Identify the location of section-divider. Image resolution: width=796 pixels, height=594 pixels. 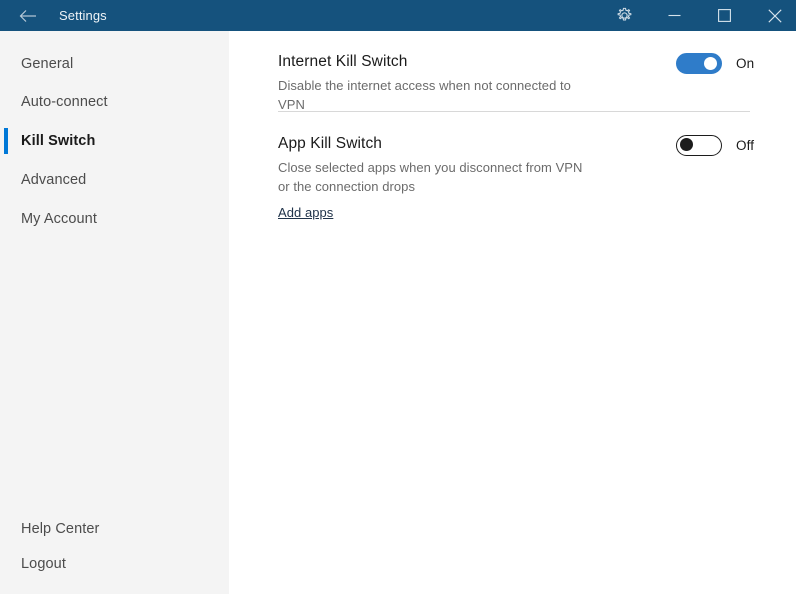
(514, 111).